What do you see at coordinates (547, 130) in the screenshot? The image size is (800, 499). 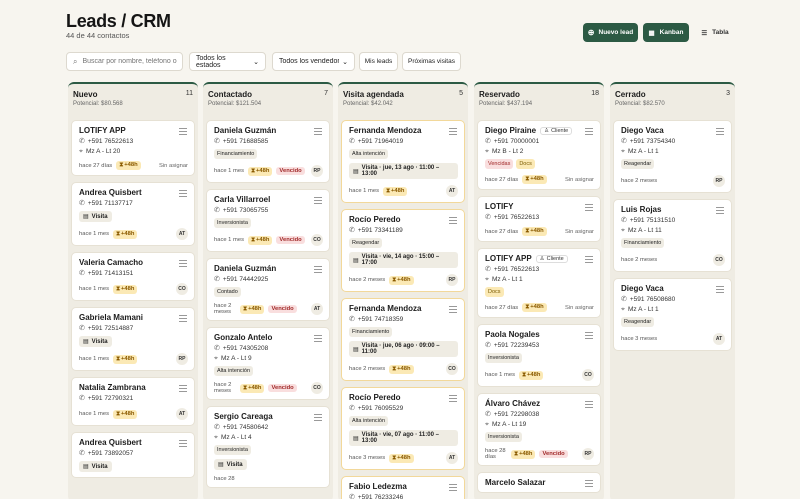 I see `user-icon: ♙` at bounding box center [547, 130].